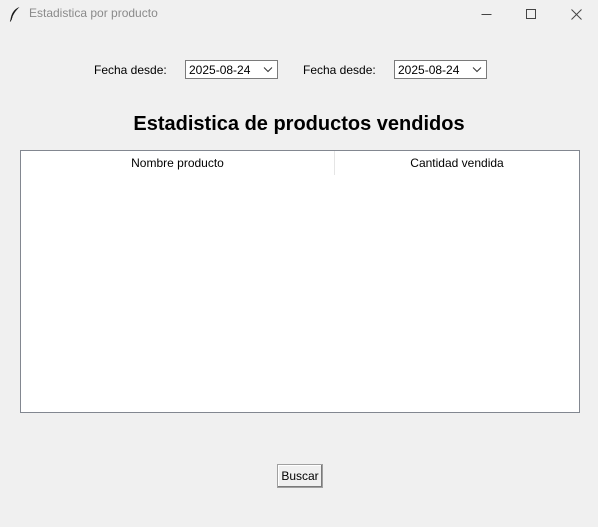 The height and width of the screenshot is (527, 598). I want to click on maximize-button, so click(531, 14).